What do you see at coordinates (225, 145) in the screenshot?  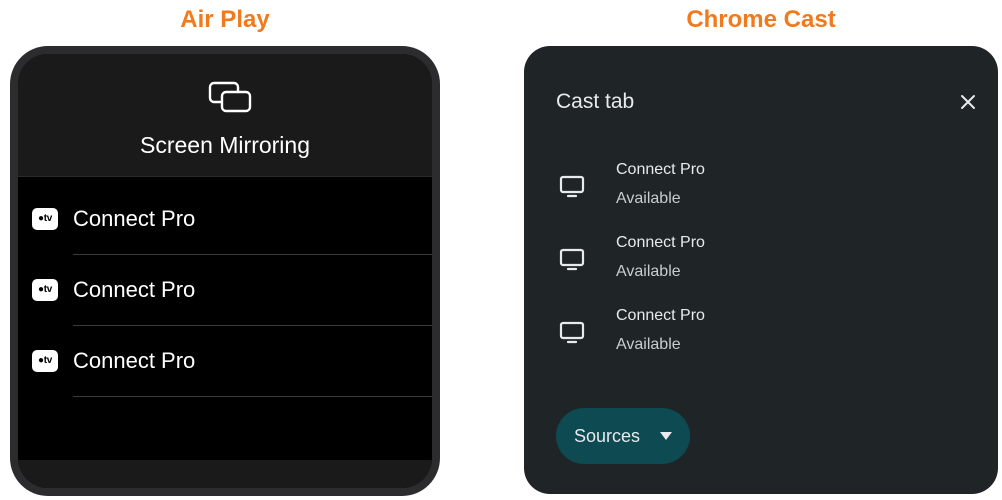 I see `airplay-title: Screen Mirroring` at bounding box center [225, 145].